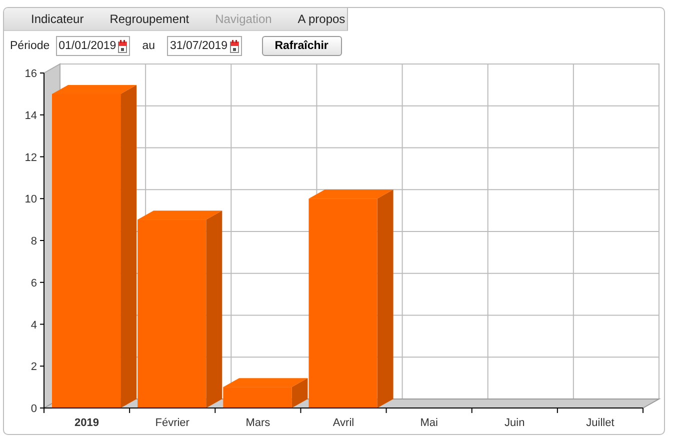 The image size is (675, 444). Describe the element at coordinates (33, 242) in the screenshot. I see `y-tick-label: 8` at that location.